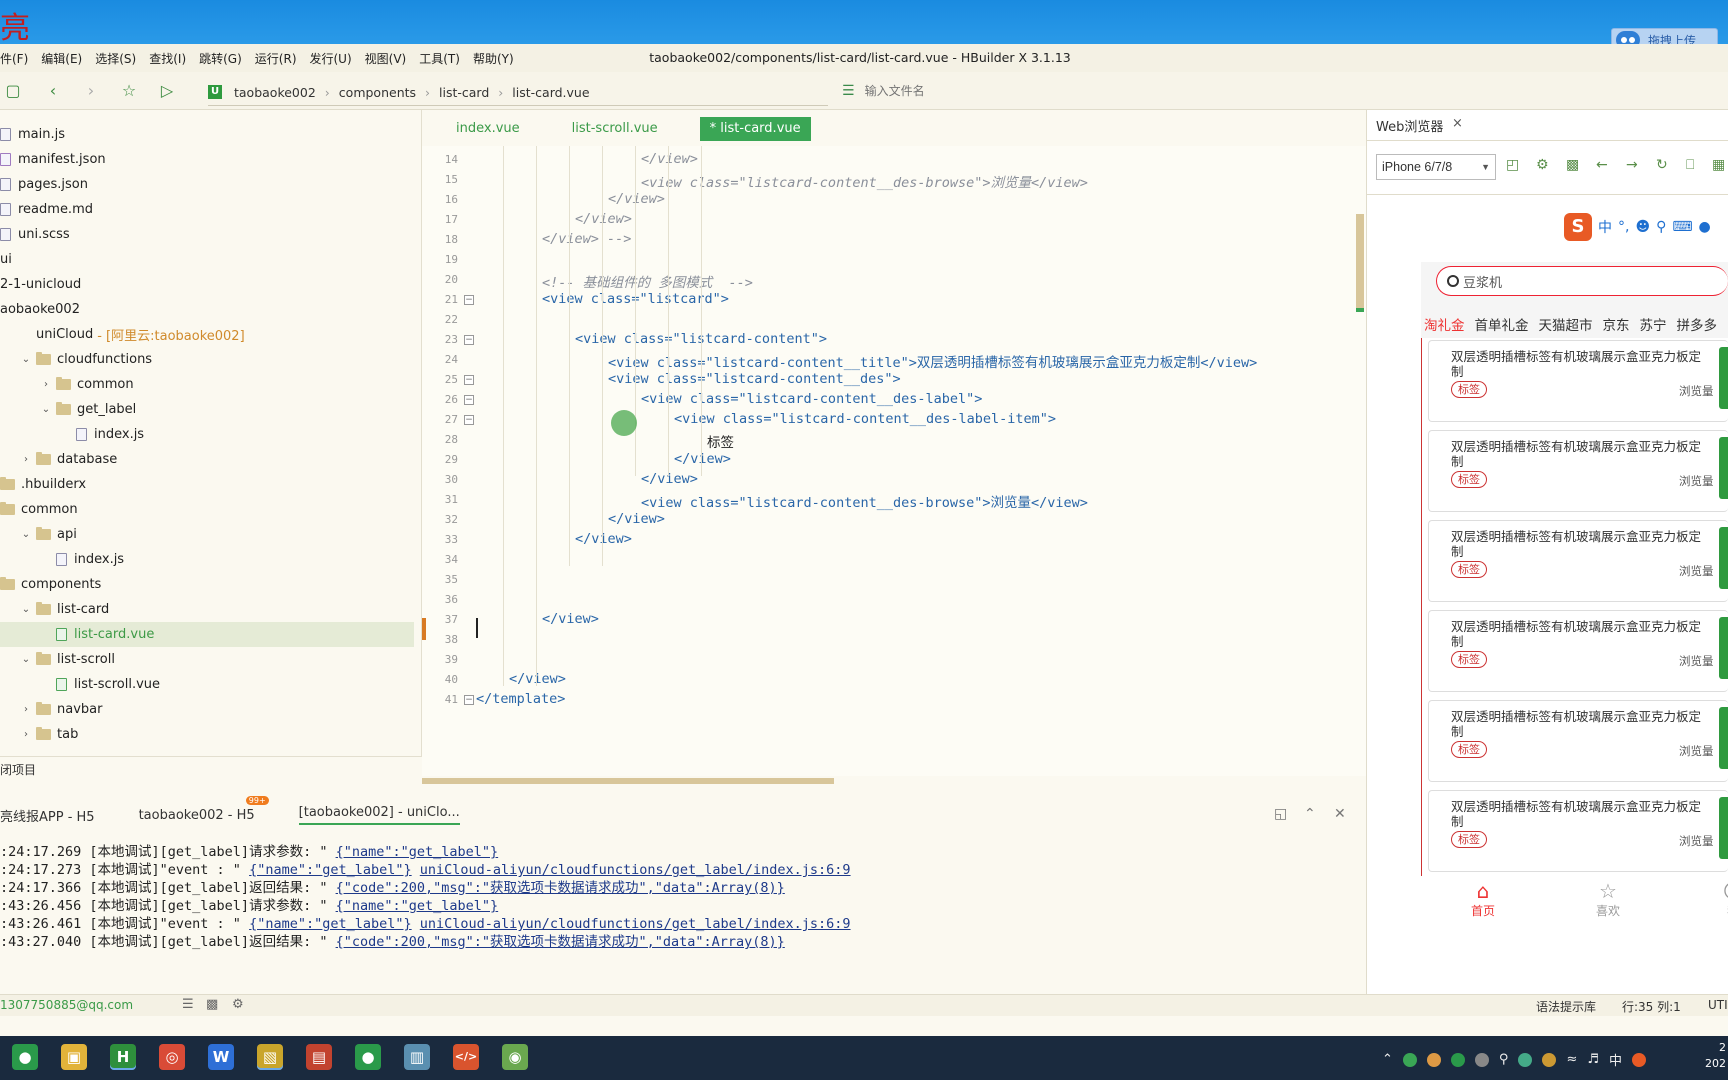 The image size is (1728, 1080). Describe the element at coordinates (319, 1057) in the screenshot. I see `ppt-icon: ▤` at that location.